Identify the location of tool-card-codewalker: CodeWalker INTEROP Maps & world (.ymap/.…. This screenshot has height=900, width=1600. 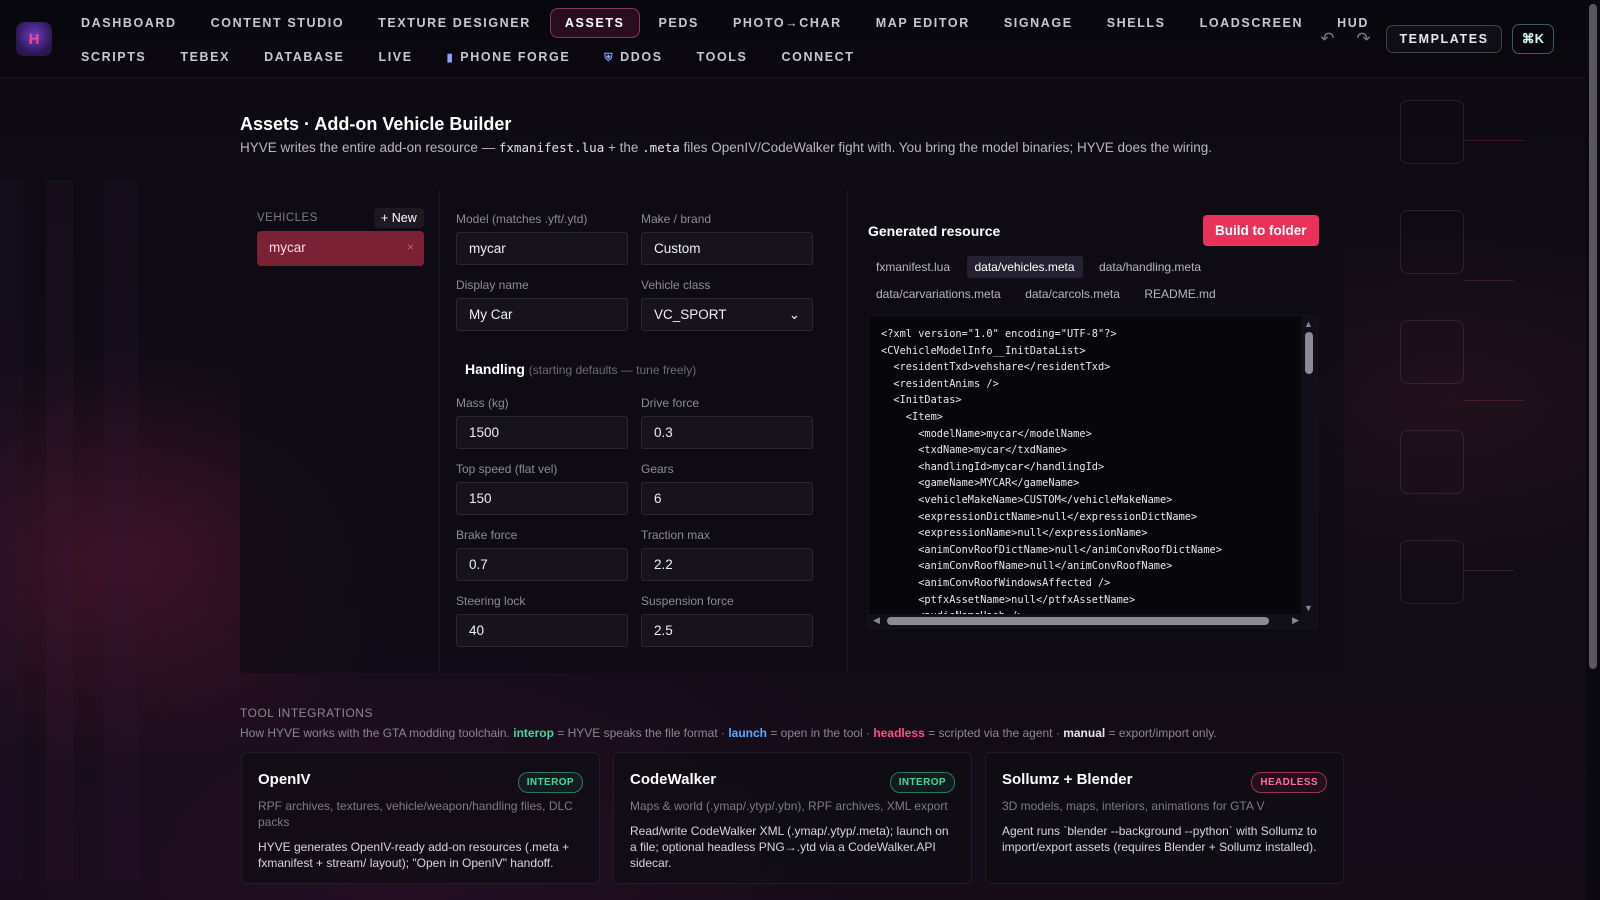
(792, 818).